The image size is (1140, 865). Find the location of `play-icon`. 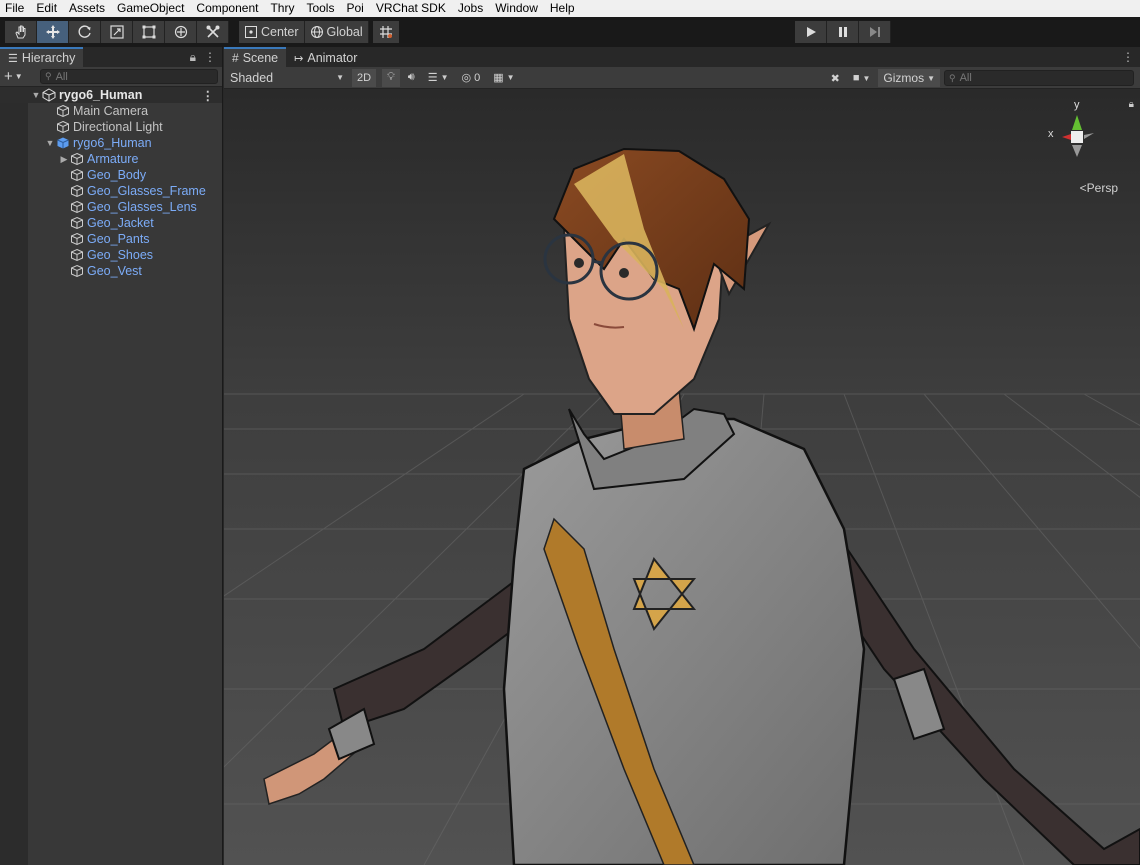

play-icon is located at coordinates (811, 32).